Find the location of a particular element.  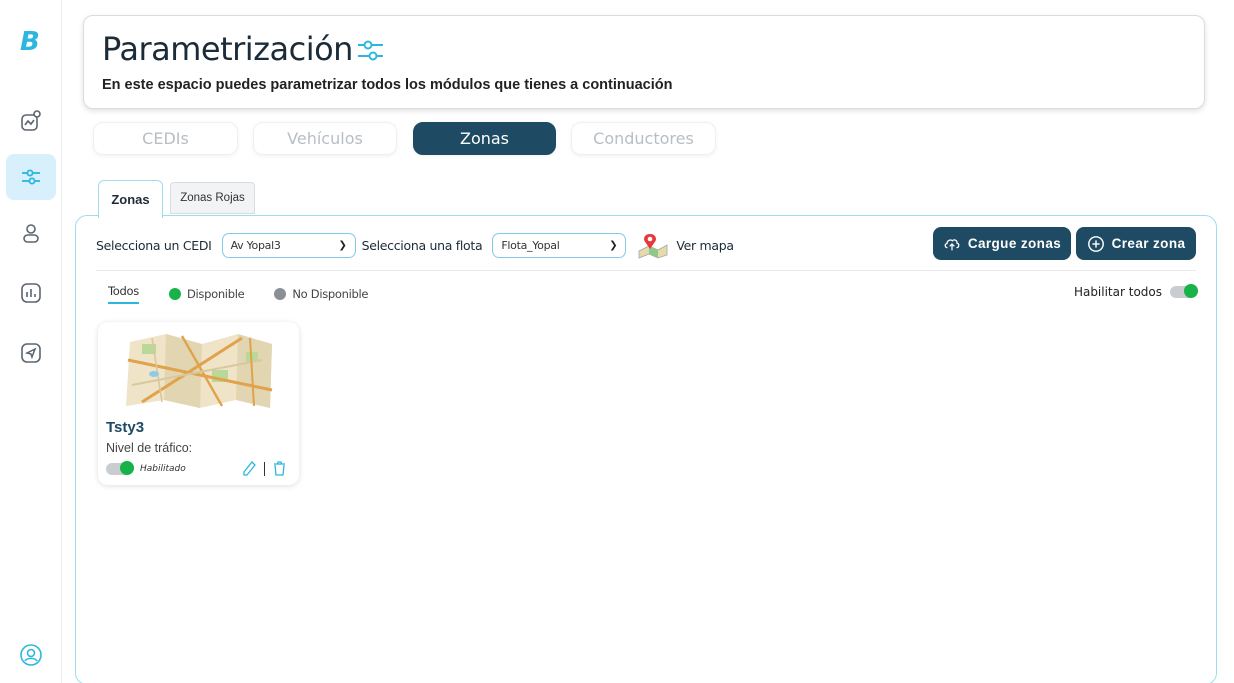

subtab-zonas-rojas: Zonas Rojas is located at coordinates (212, 198).